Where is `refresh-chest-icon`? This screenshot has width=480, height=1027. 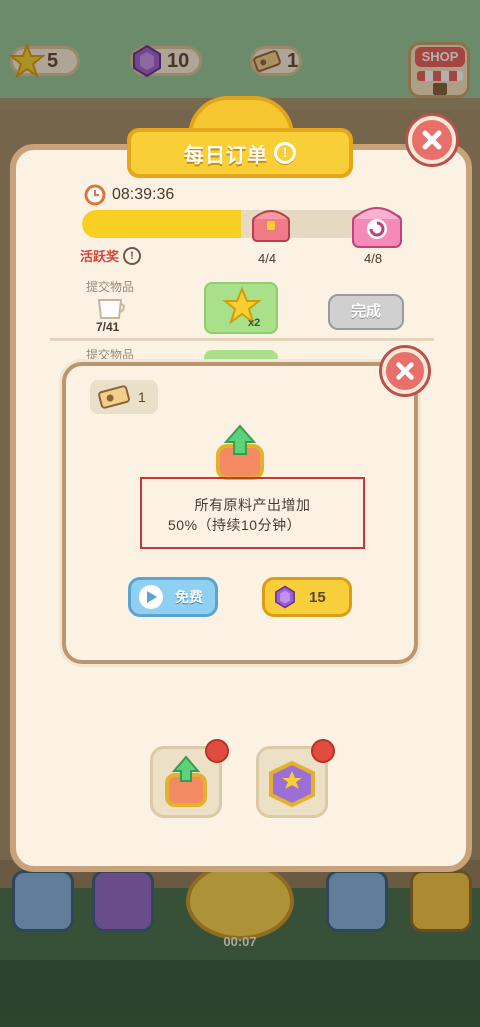
refresh-chest-icon is located at coordinates (377, 227).